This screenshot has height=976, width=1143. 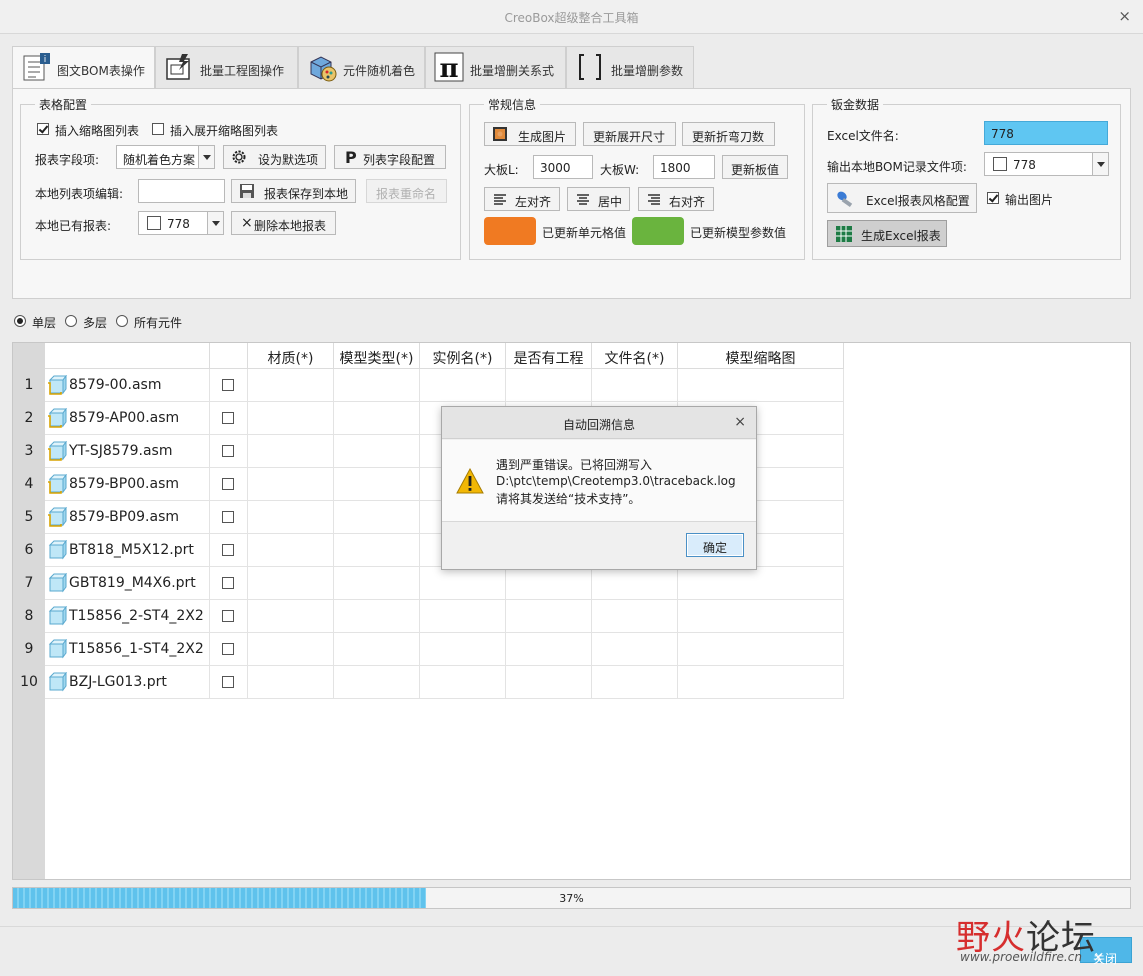 What do you see at coordinates (127, 682) in the screenshot?
I see `filename-cell: BZJ-LG013.prt` at bounding box center [127, 682].